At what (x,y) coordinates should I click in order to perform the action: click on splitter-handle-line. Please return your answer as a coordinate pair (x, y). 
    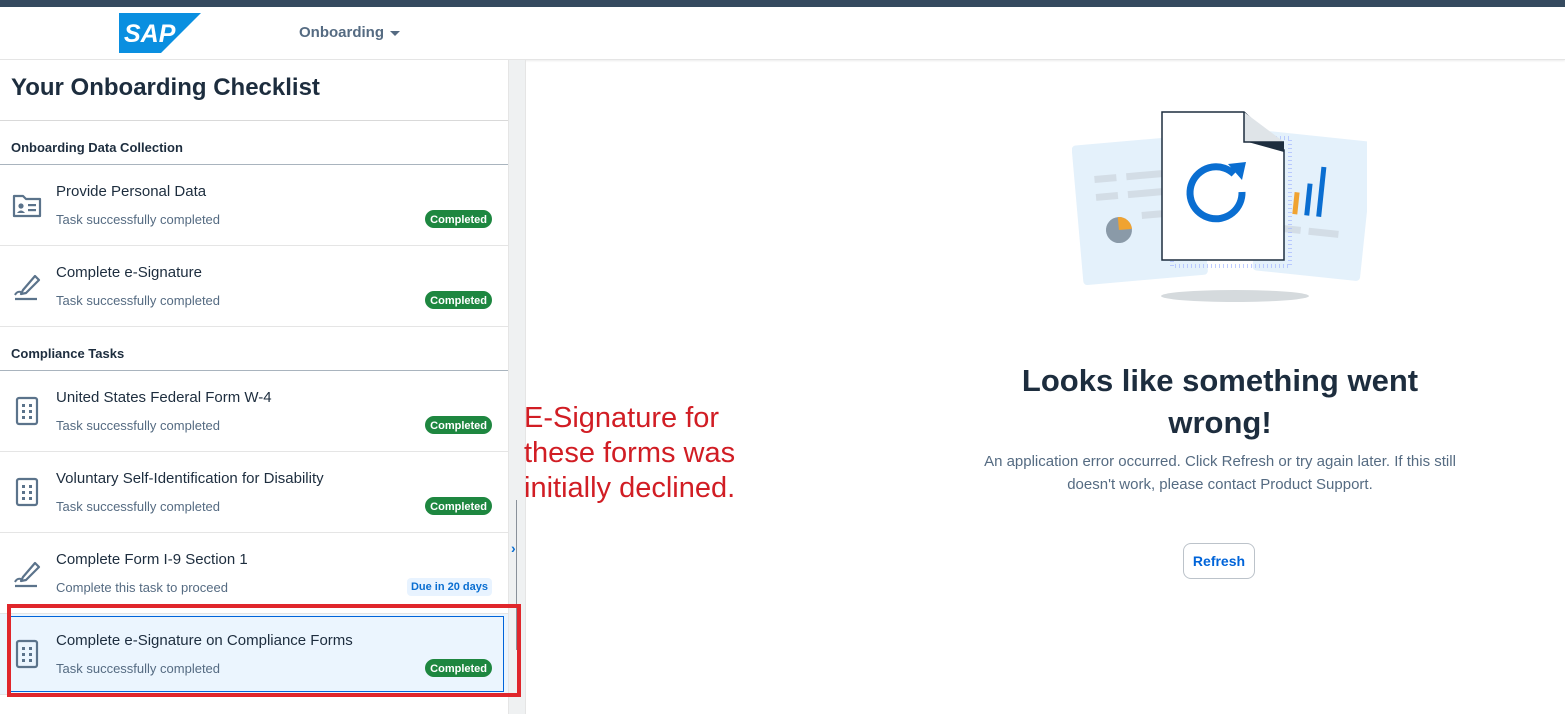
    Looking at the image, I should click on (516, 575).